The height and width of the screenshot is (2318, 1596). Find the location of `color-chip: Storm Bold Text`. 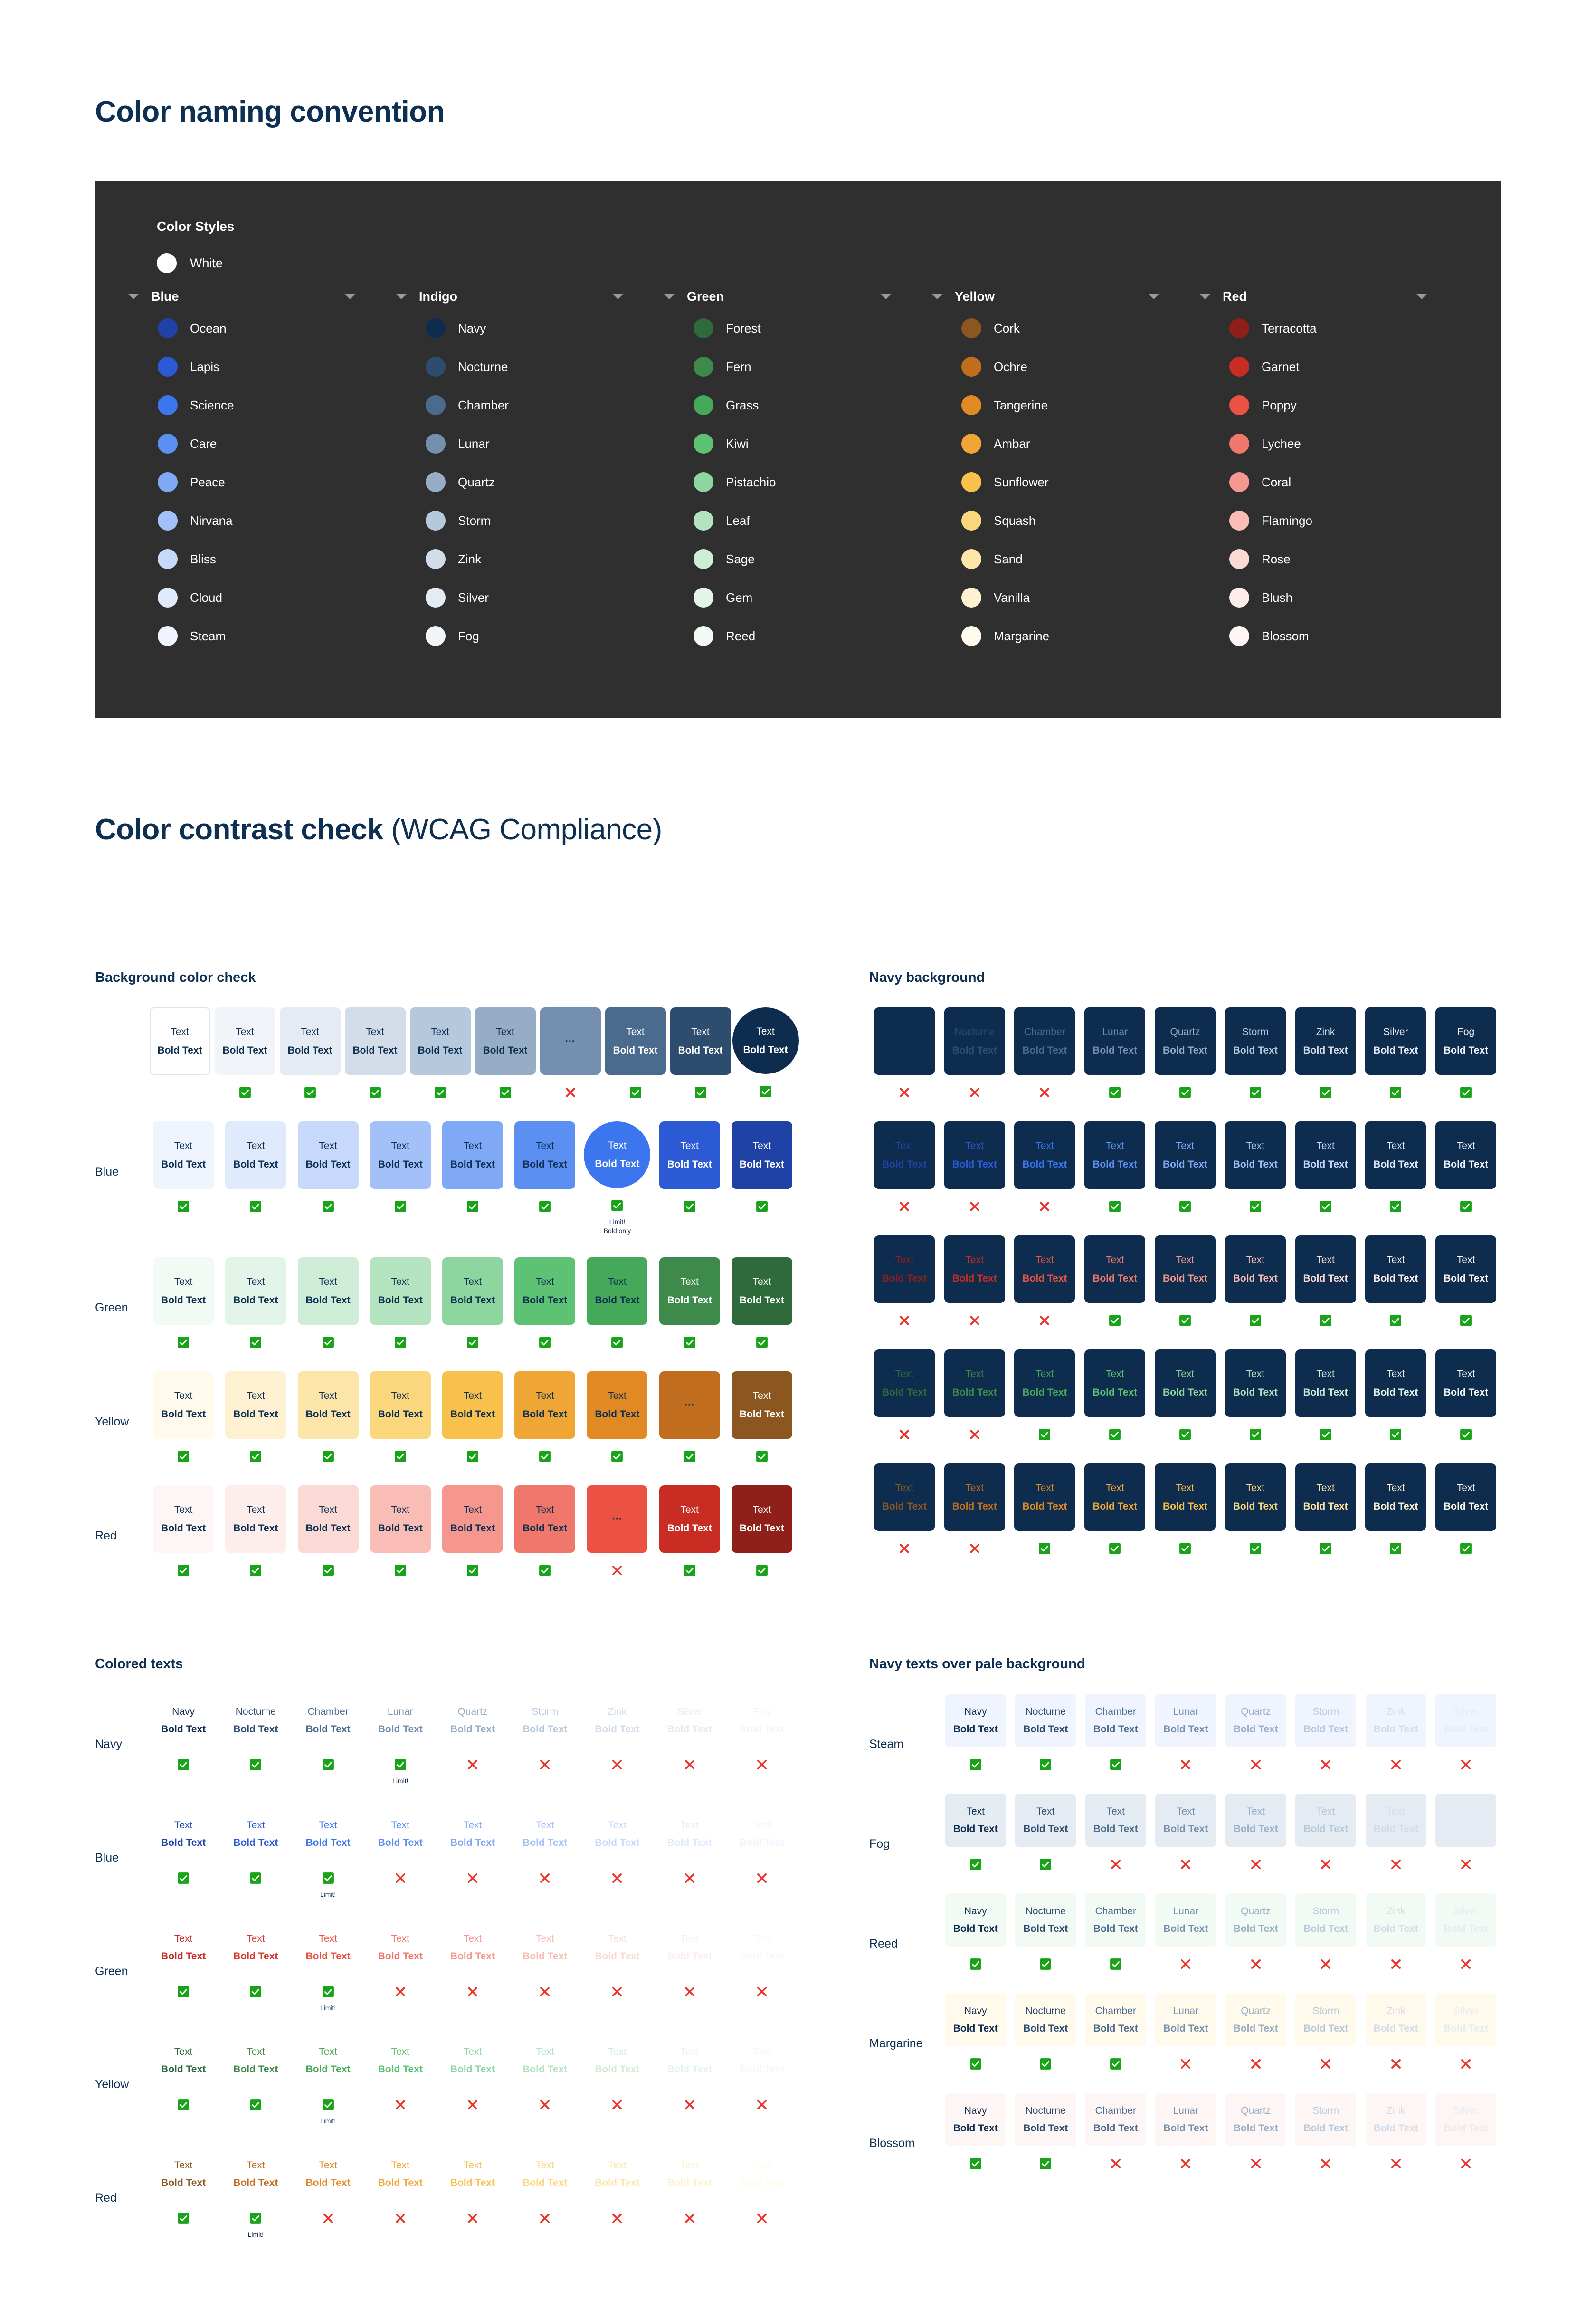

color-chip: Storm Bold Text is located at coordinates (1255, 1041).